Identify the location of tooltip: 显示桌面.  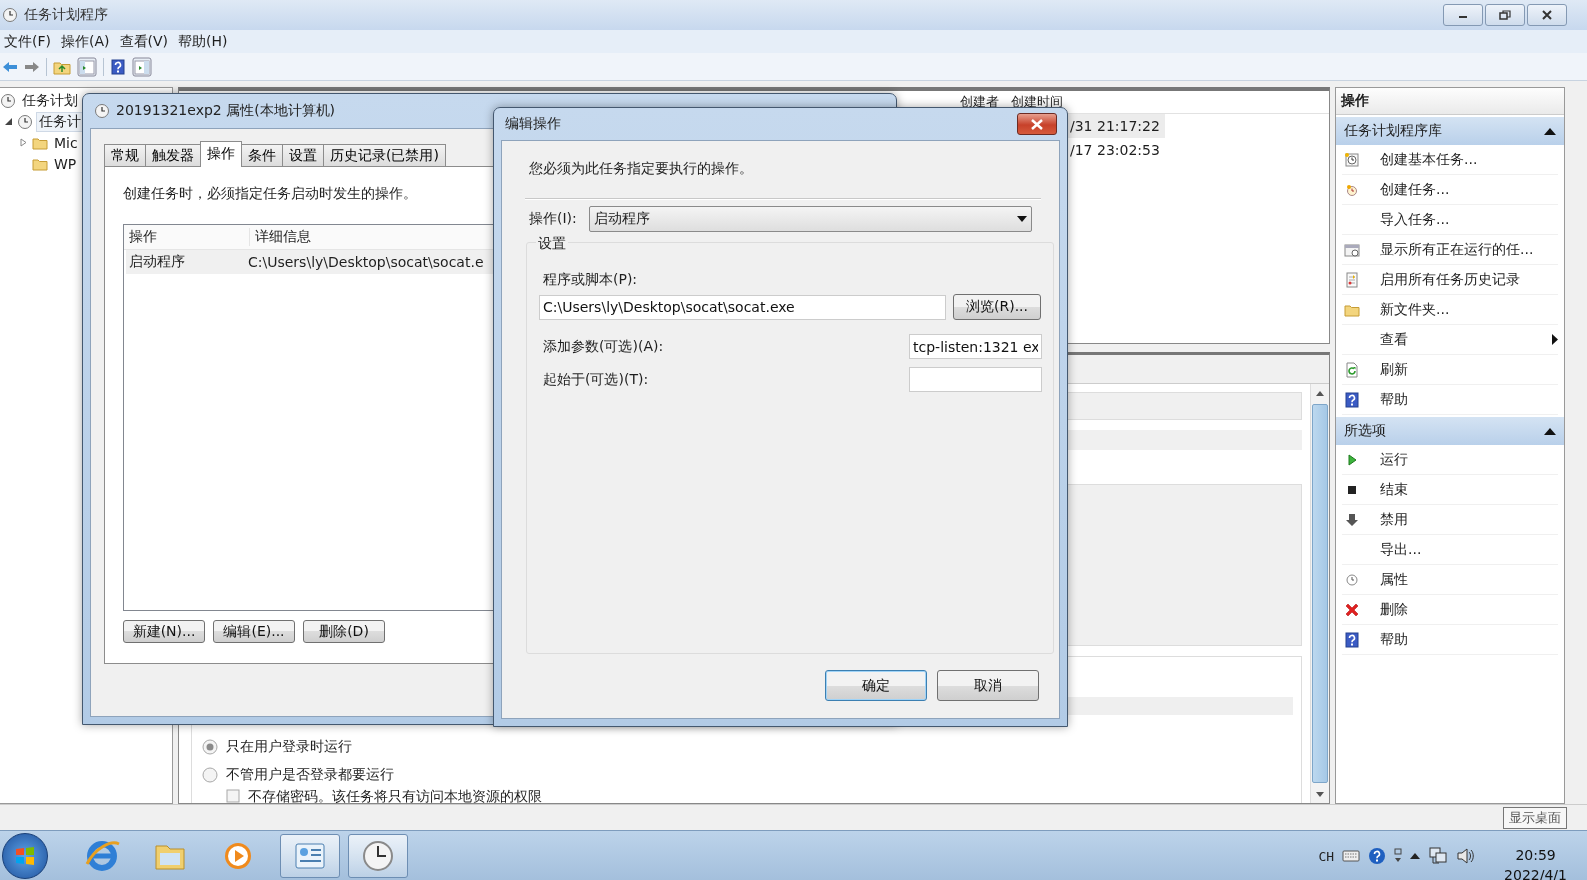
(1535, 818).